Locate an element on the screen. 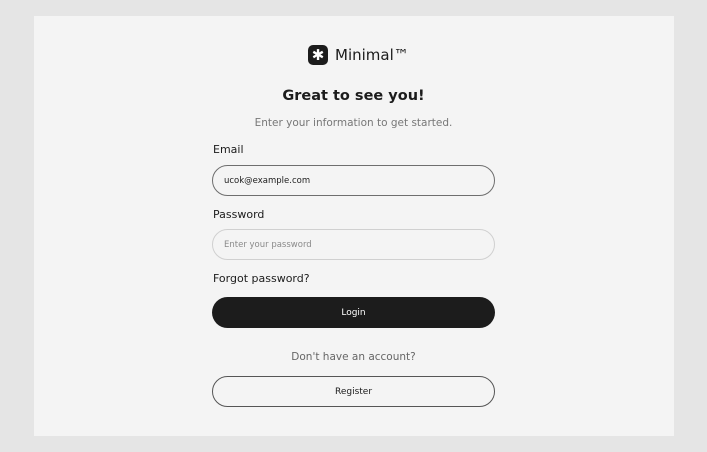  register-button: Register is located at coordinates (353, 391).